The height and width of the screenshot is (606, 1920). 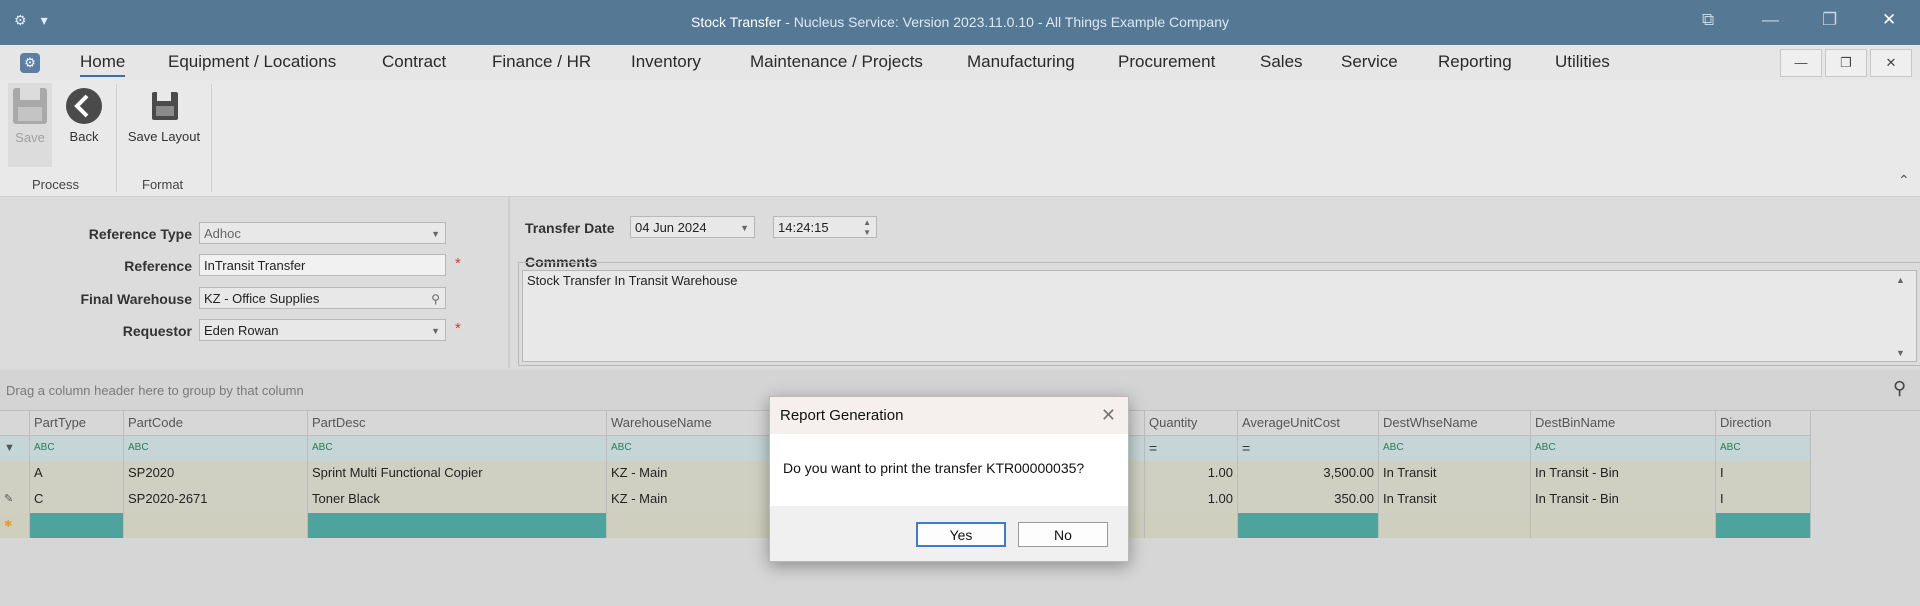 What do you see at coordinates (457, 448) in the screenshot?
I see `filter-cell-partdesc: ABC` at bounding box center [457, 448].